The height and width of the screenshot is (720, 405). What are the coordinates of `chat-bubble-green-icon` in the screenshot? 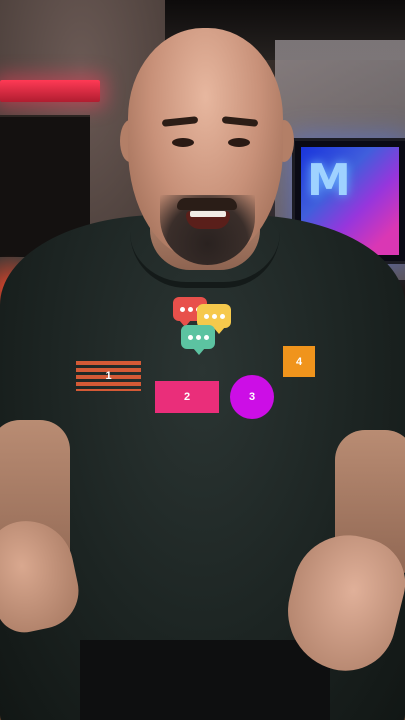 It's located at (198, 340).